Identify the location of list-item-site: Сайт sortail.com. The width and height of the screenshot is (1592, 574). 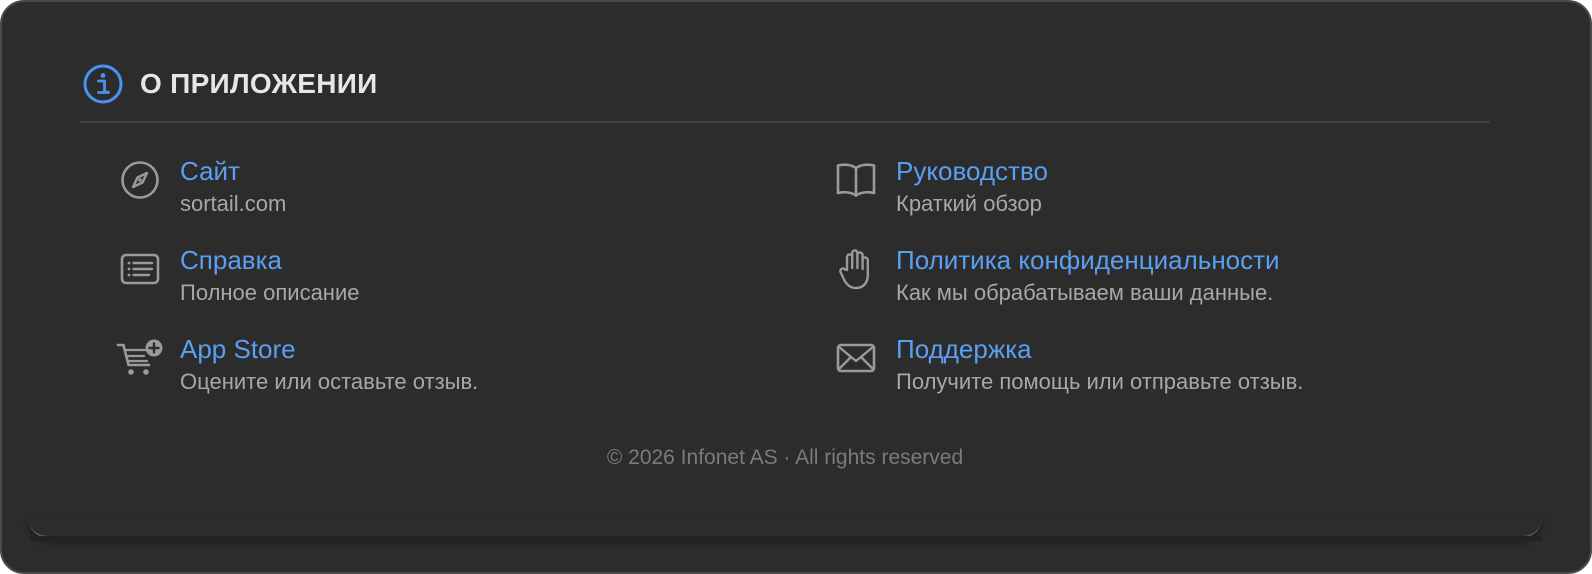
(201, 187).